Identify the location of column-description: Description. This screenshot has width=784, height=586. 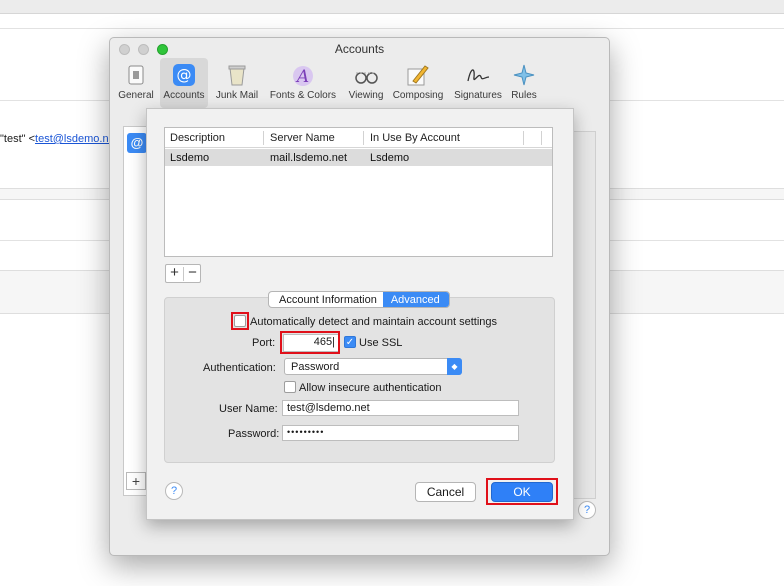
(197, 138).